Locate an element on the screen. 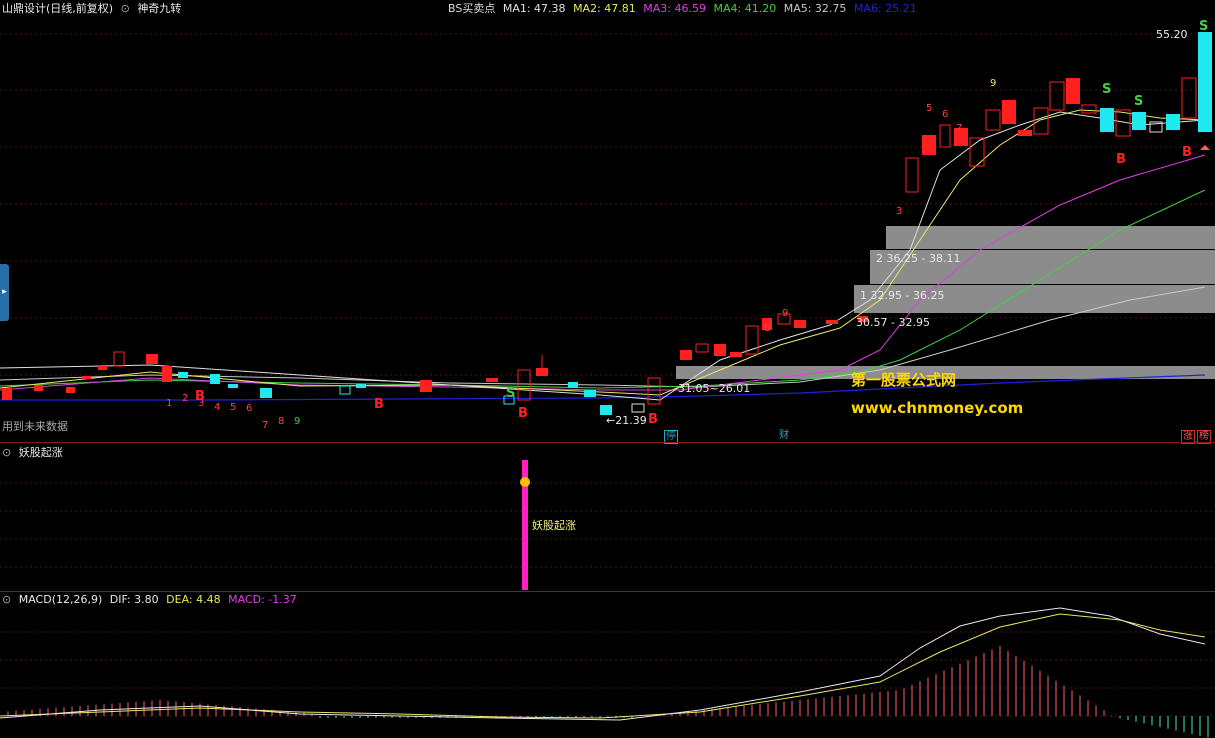 This screenshot has width=1215, height=738. svg-text: 1 is located at coordinates (169, 403).